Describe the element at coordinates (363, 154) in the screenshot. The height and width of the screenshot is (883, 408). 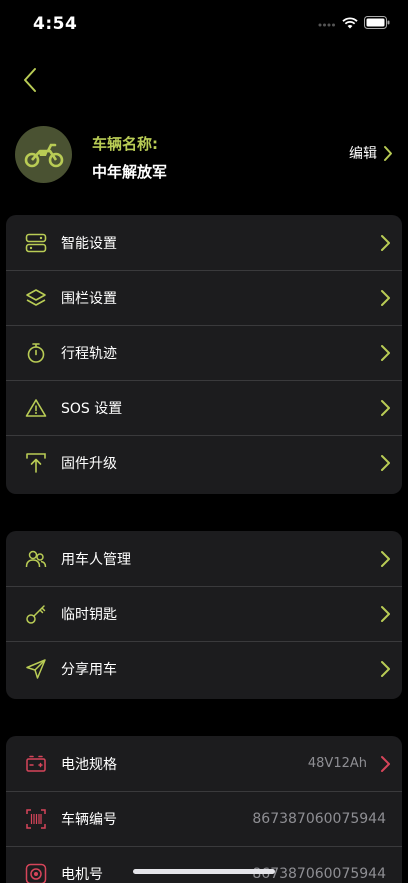
I see `edit-label: 编辑` at that location.